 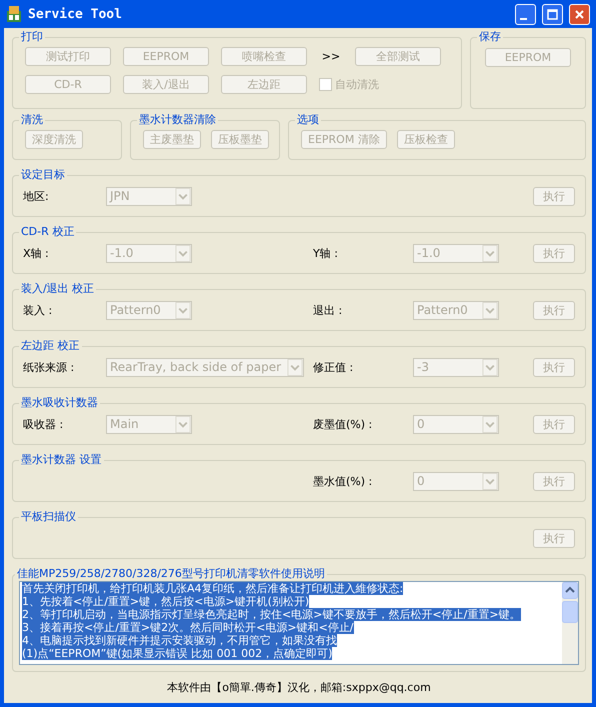 I want to click on group-title: 左边距 校正, so click(x=50, y=346).